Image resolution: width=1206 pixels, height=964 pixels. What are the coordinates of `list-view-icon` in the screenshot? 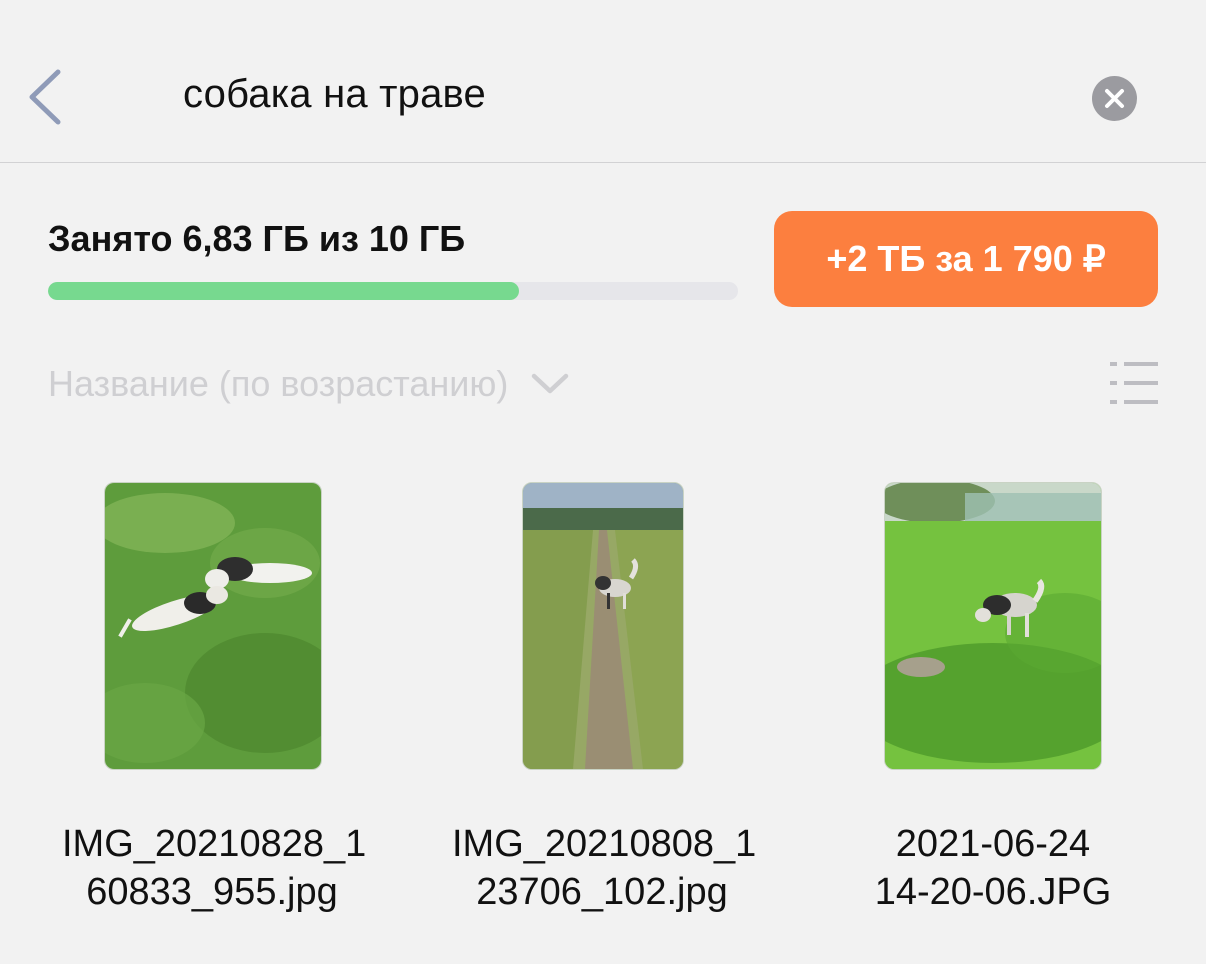 It's located at (1134, 383).